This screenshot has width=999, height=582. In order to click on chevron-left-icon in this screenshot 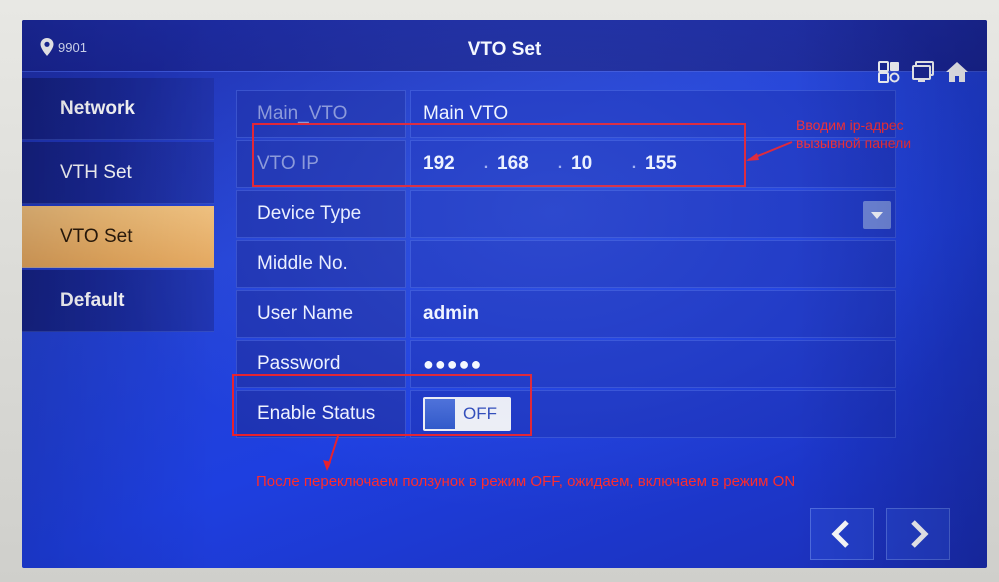, I will do `click(840, 534)`.